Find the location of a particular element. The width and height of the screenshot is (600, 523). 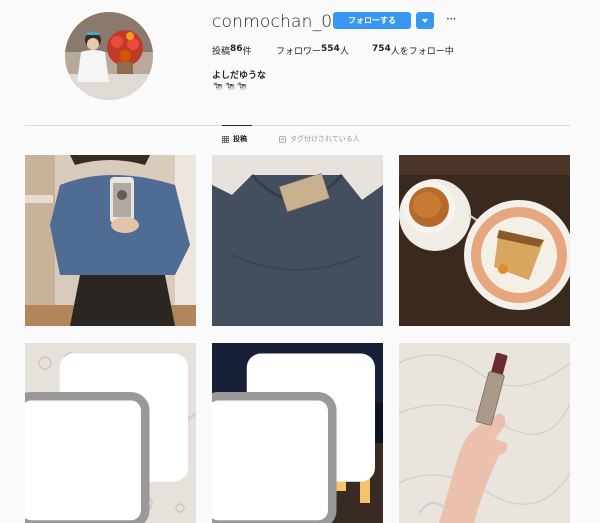

tab-tagged: タグ付けされている人 is located at coordinates (319, 139).